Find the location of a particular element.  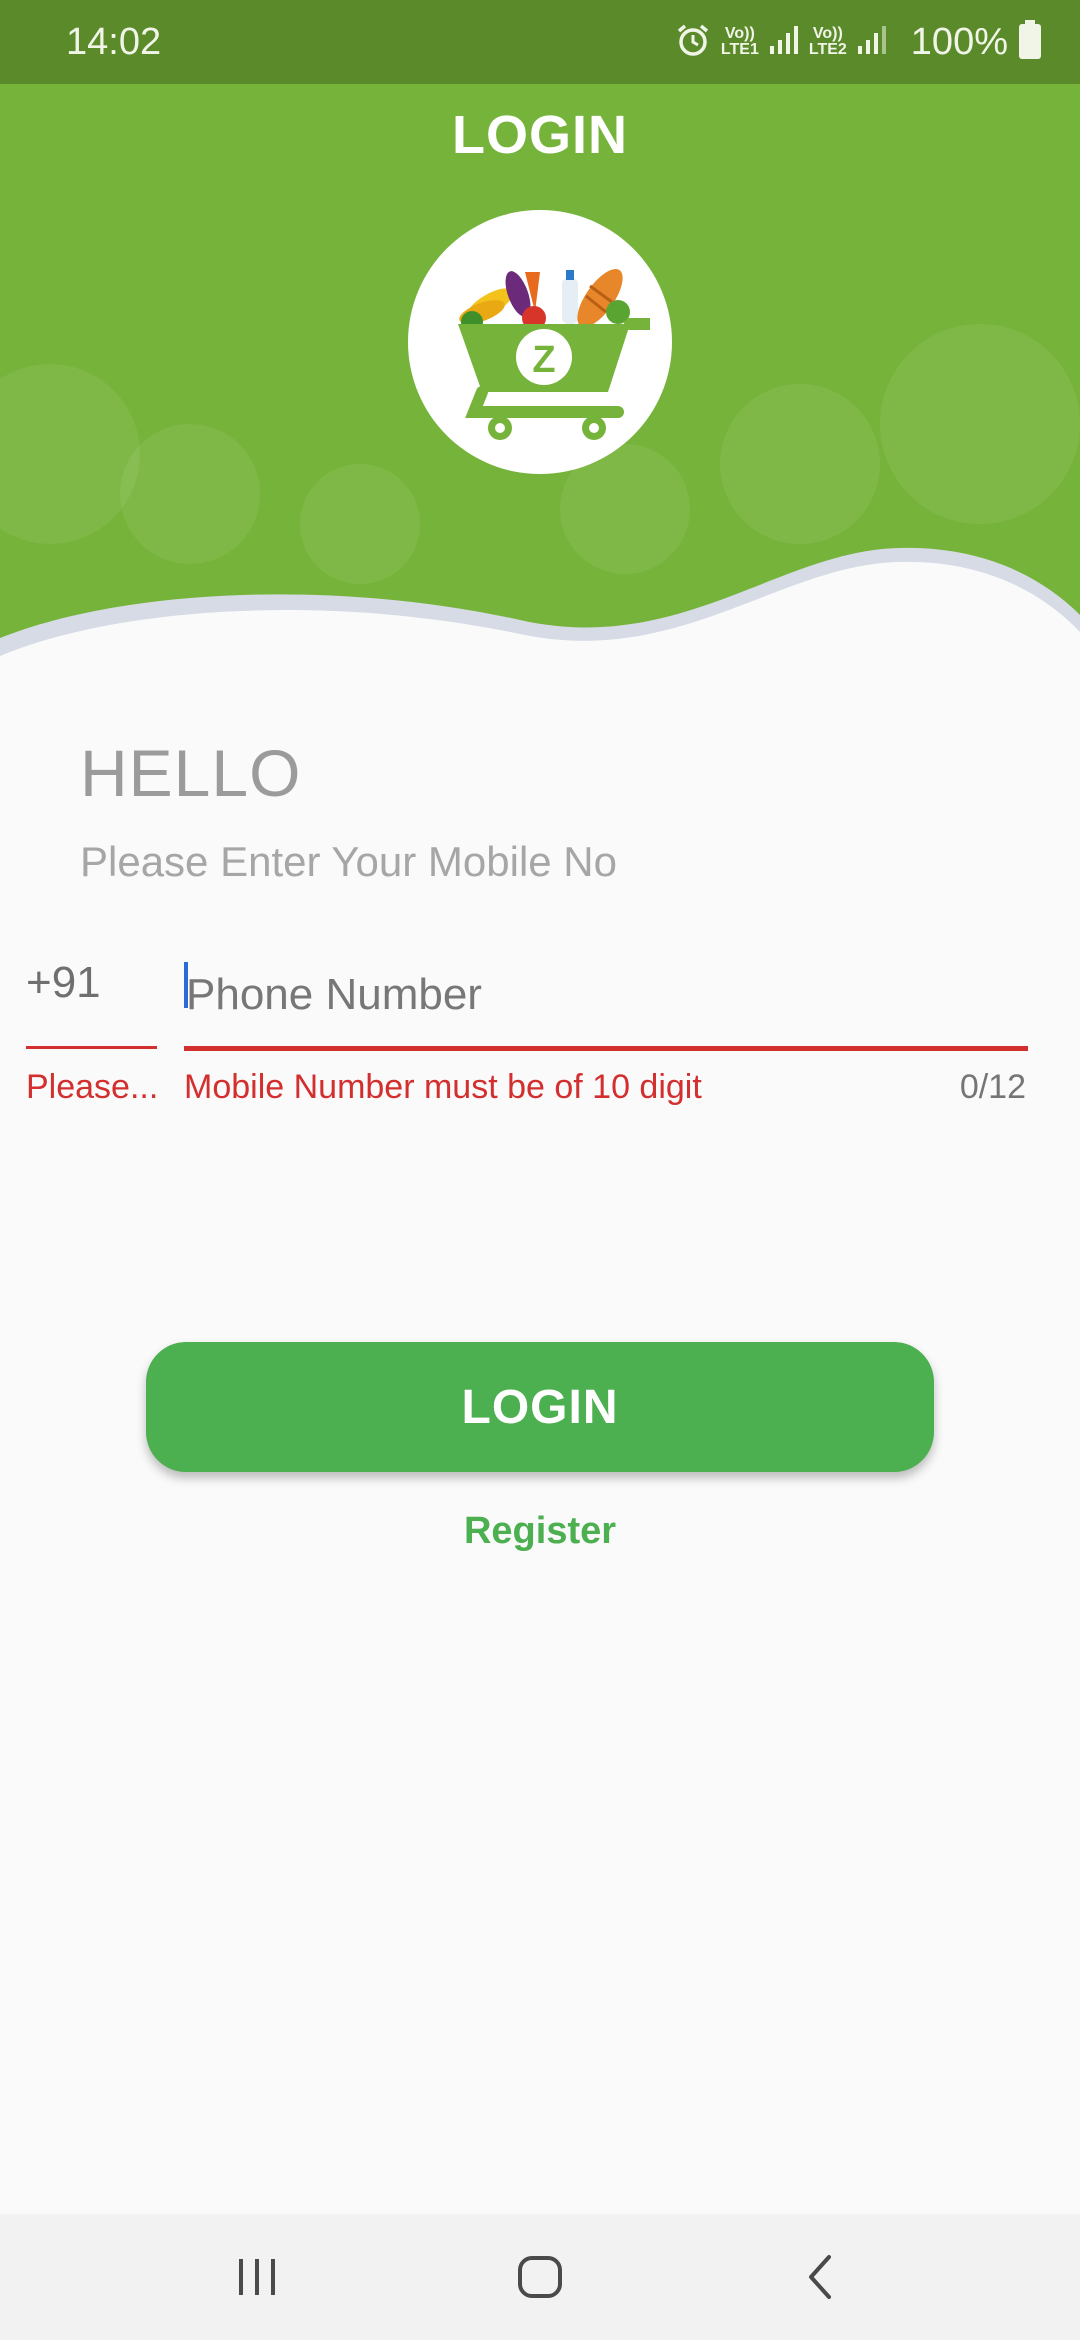

login-button: LOGIN is located at coordinates (540, 1407).